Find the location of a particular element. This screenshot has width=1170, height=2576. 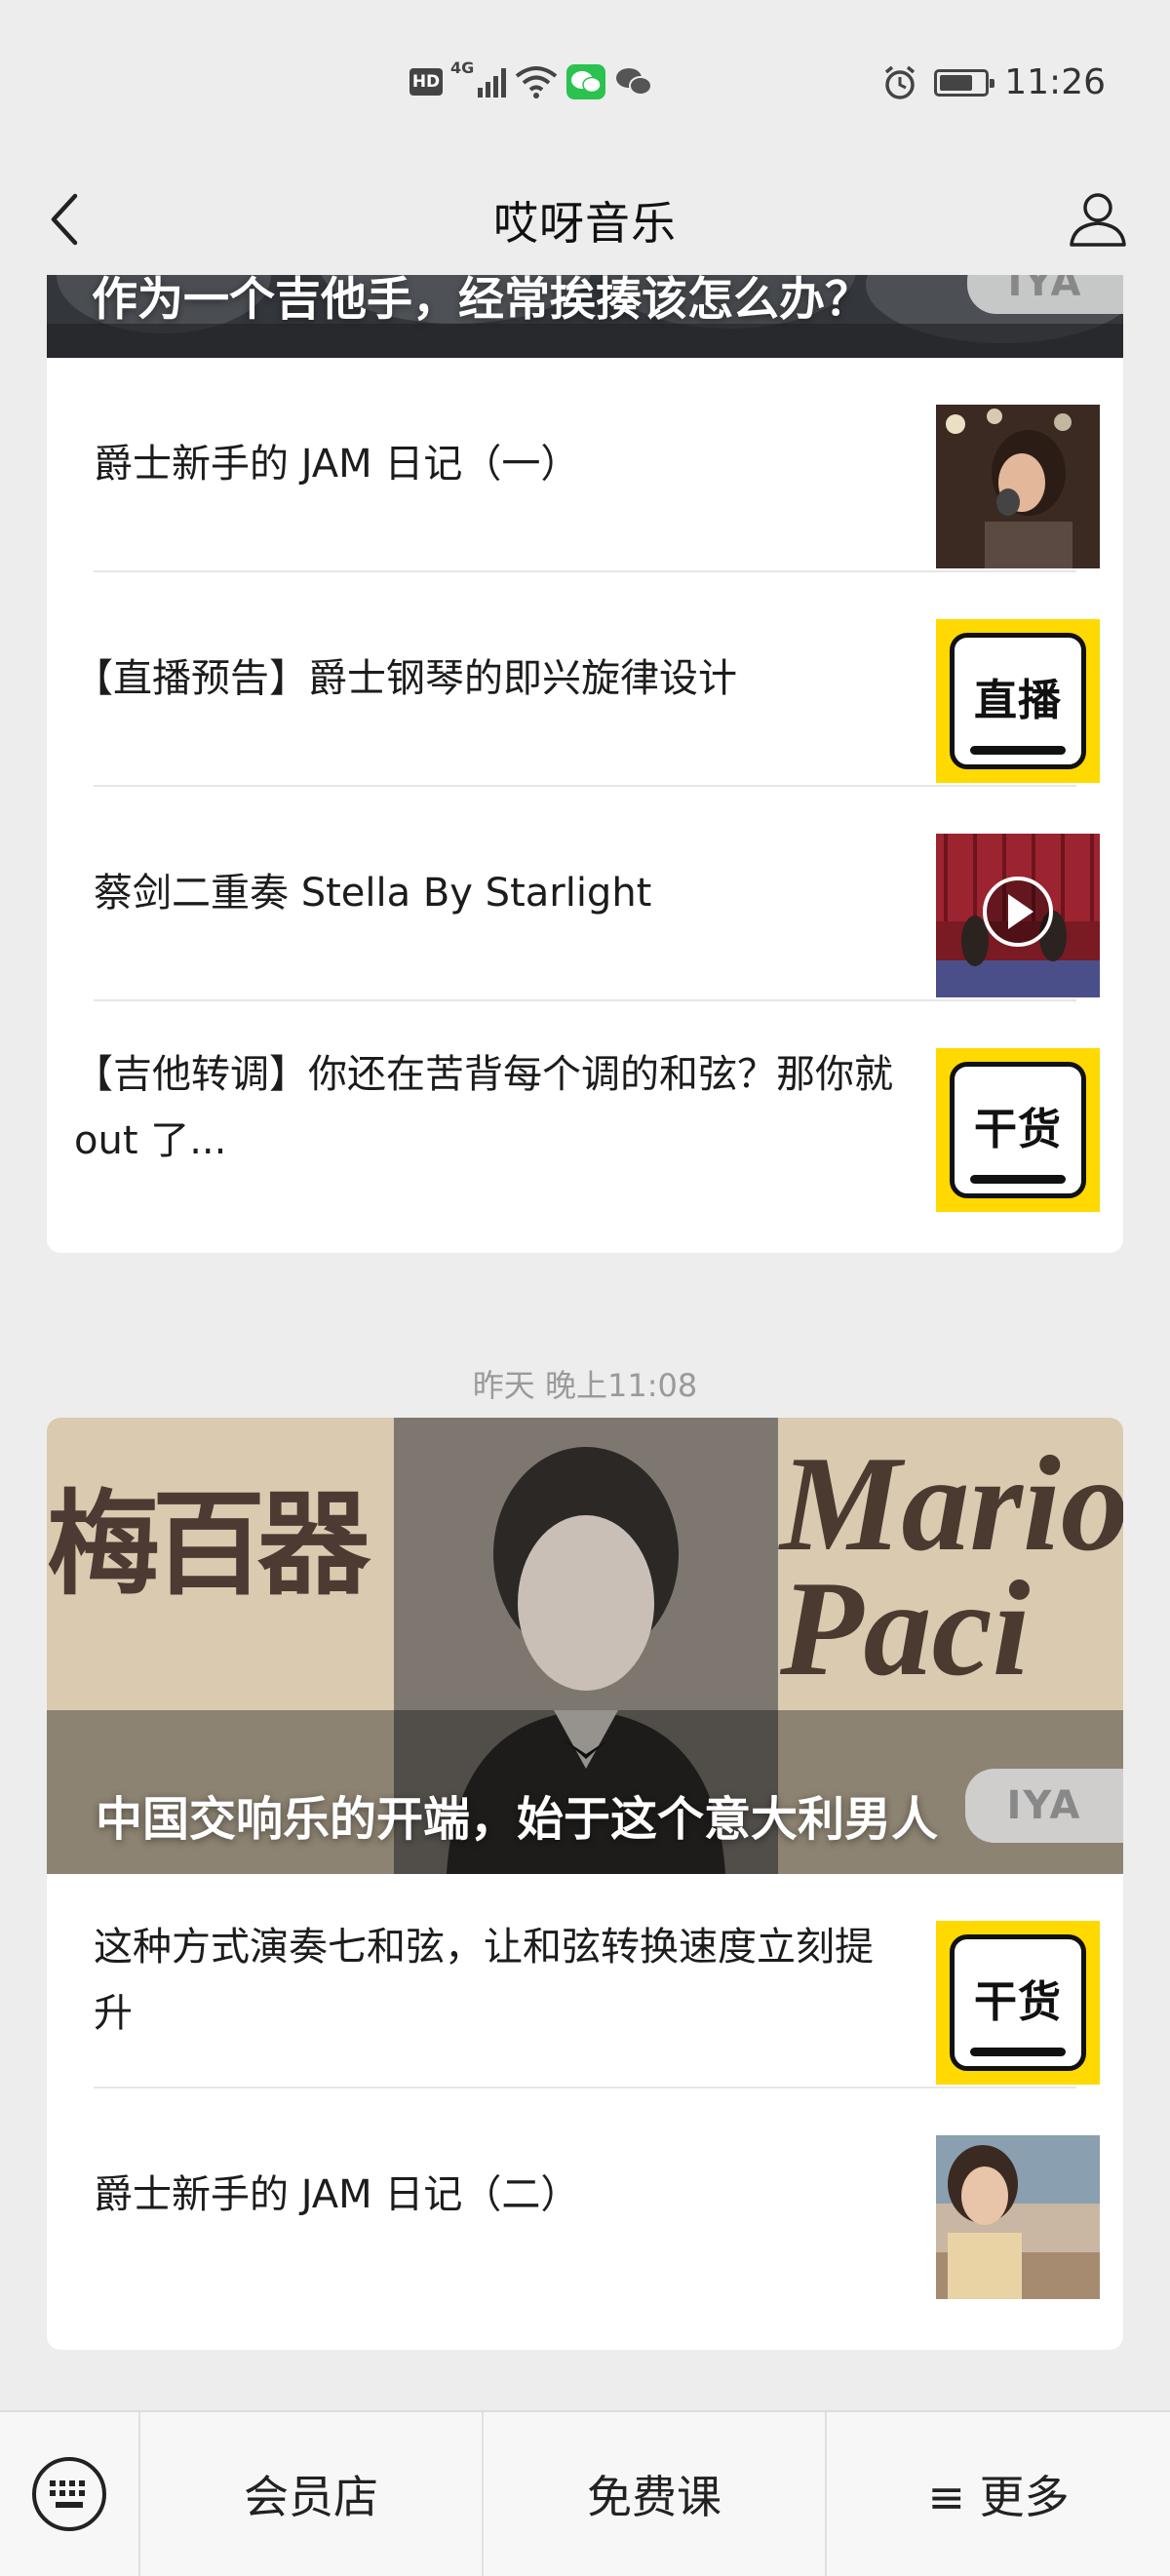

item-title: 这种方式演奏七和弦，让和弦转换速度立刻提升 is located at coordinates (484, 1980).